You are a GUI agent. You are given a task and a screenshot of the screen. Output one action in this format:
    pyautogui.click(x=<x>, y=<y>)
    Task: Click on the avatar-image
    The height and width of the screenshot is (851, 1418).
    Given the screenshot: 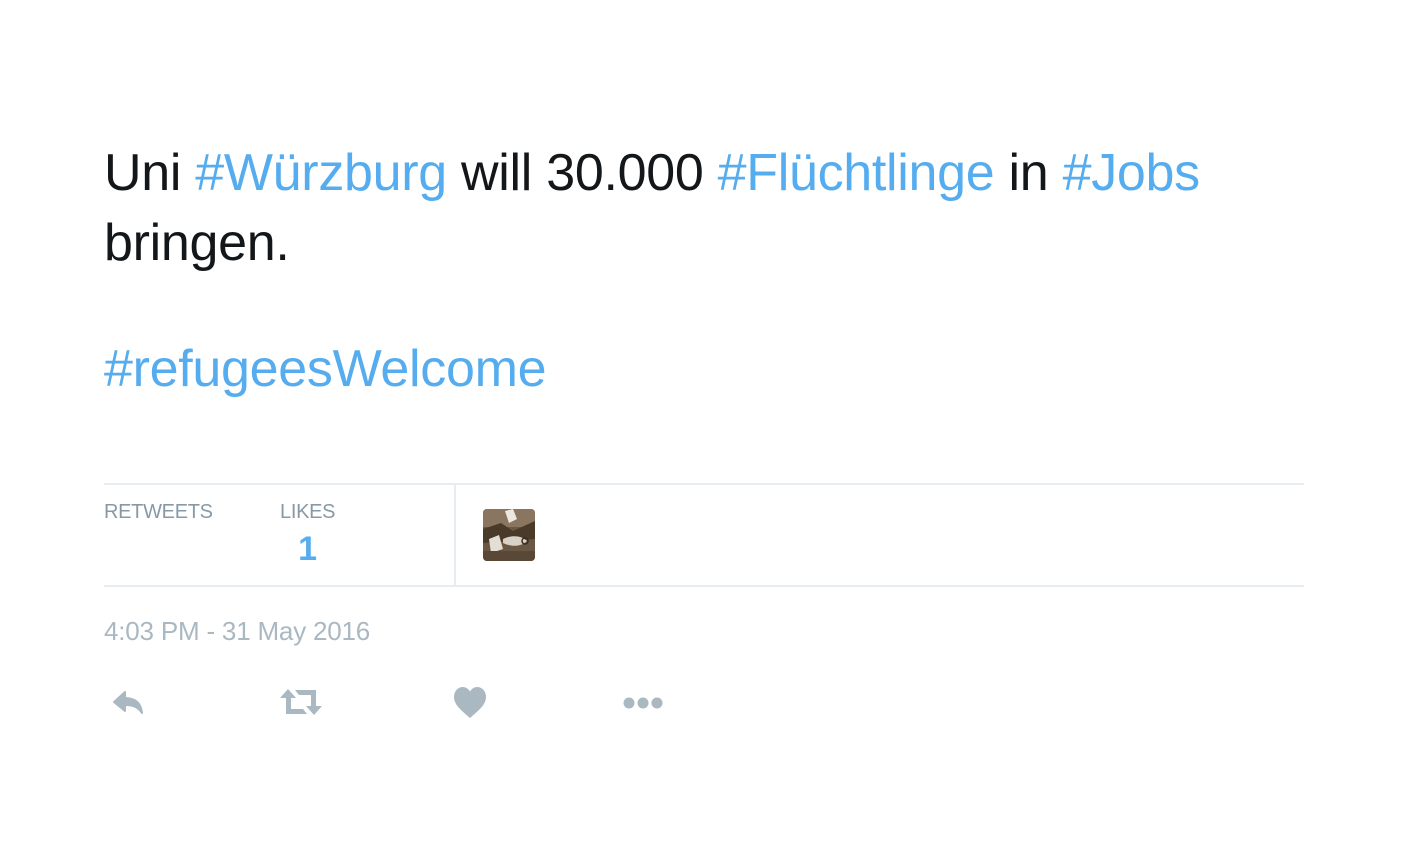 What is the action you would take?
    pyautogui.click(x=509, y=535)
    